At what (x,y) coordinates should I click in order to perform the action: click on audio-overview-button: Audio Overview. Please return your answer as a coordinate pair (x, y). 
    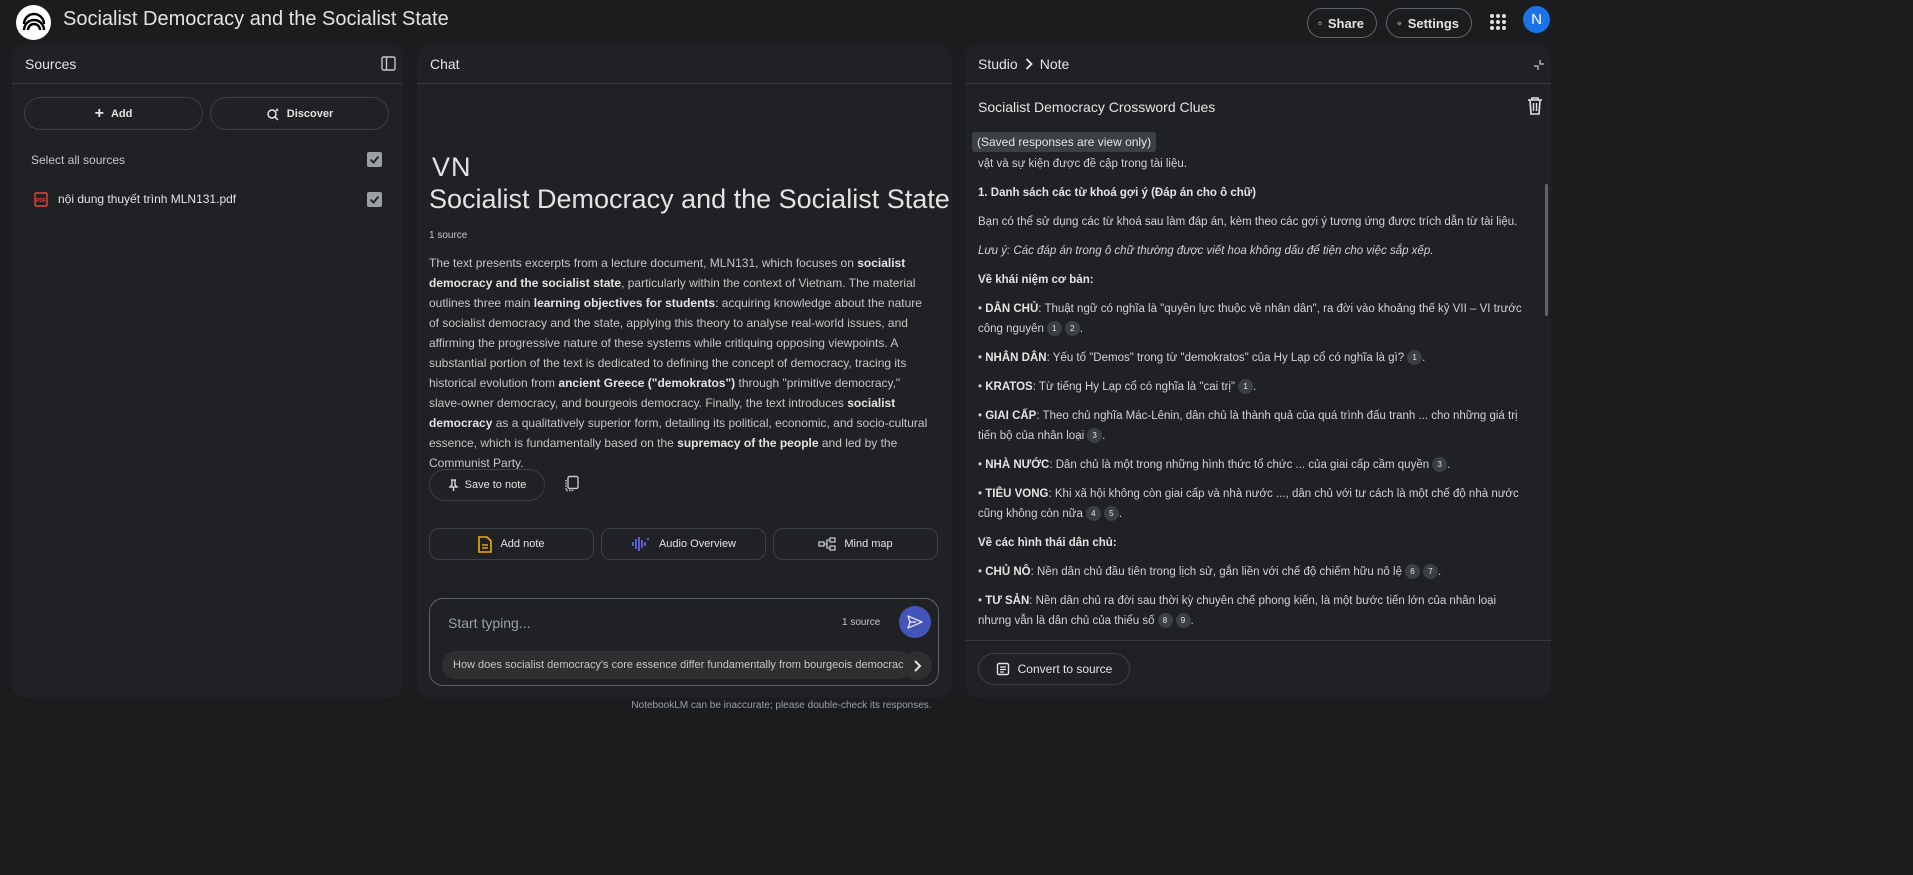
    Looking at the image, I should click on (683, 544).